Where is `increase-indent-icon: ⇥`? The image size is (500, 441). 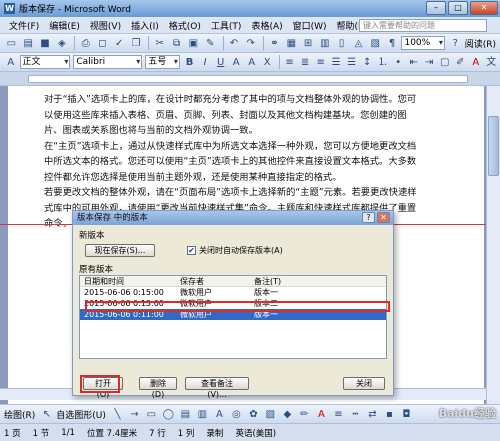
increase-indent-icon: ⇥ is located at coordinates (429, 62).